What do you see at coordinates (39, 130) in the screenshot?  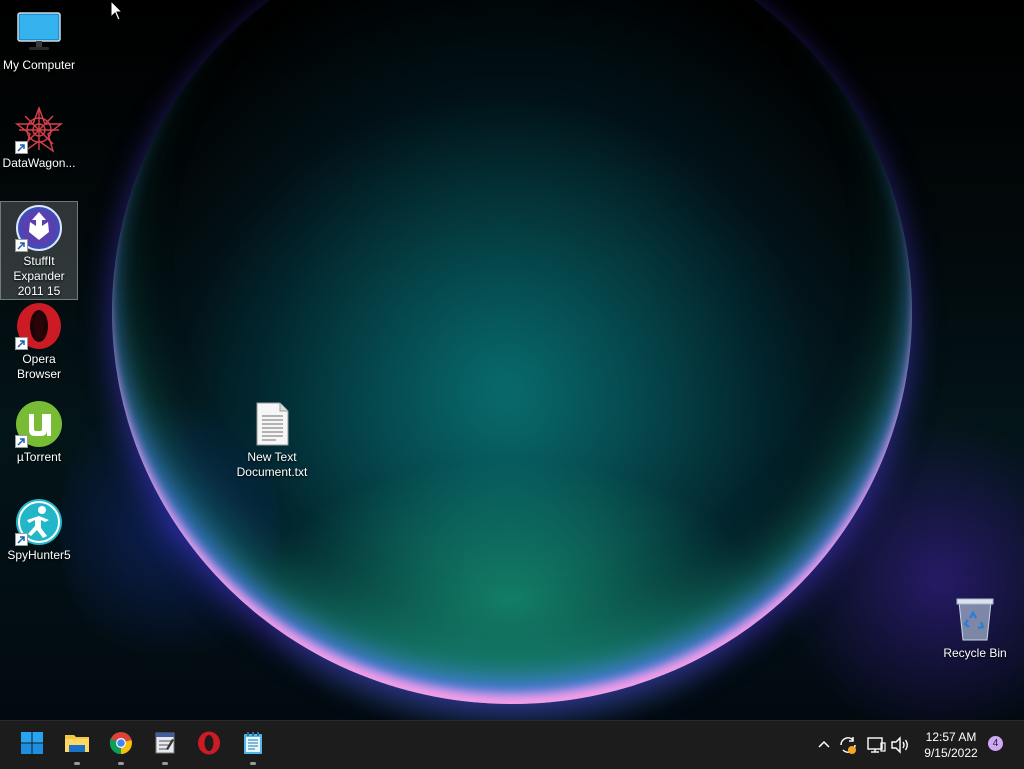 I see `datawagon-icon` at bounding box center [39, 130].